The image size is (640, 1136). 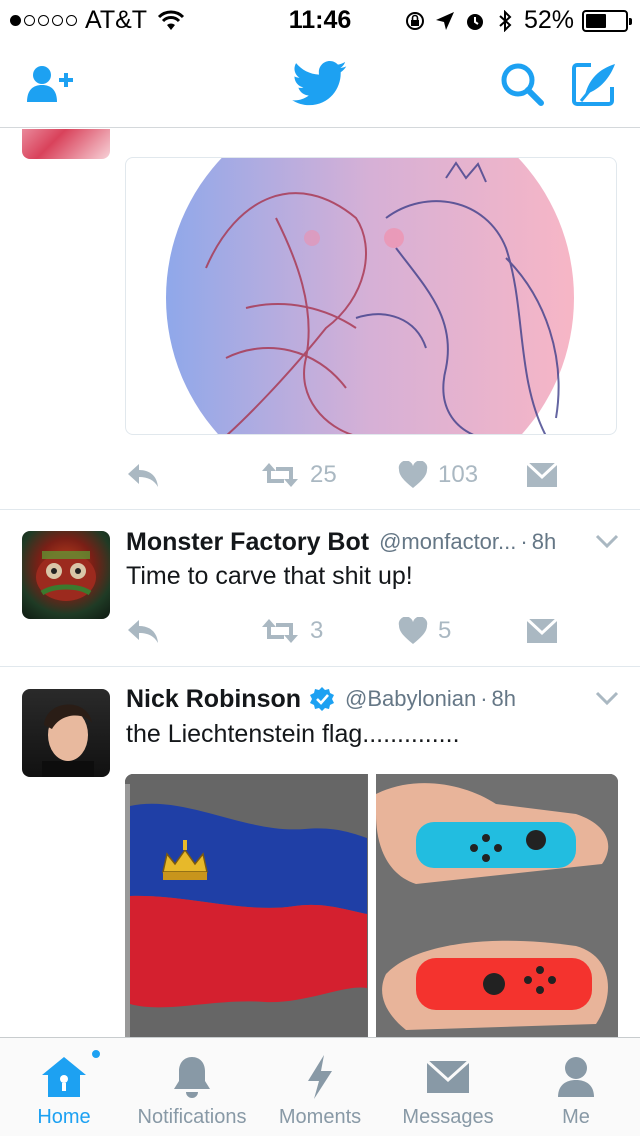 I want to click on tab-me: Me, so click(x=576, y=1087).